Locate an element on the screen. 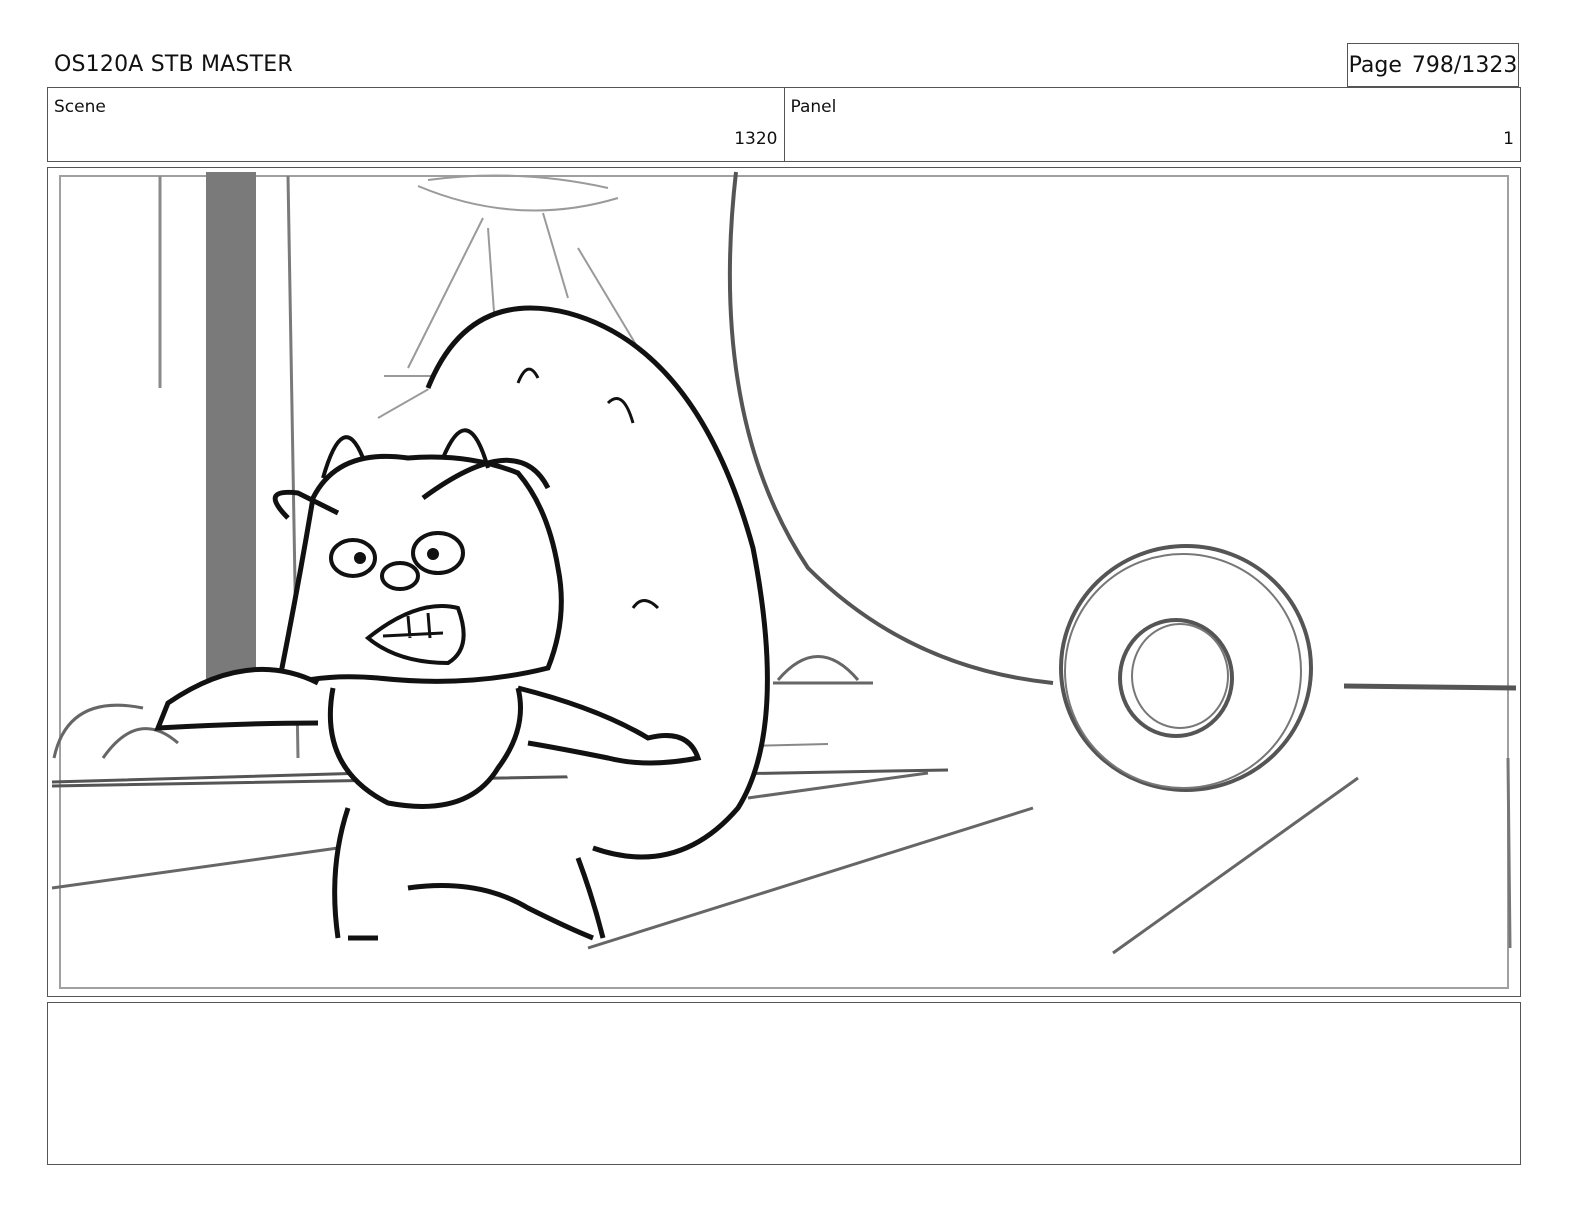 This screenshot has width=1584, height=1224. character-legs is located at coordinates (469, 874).